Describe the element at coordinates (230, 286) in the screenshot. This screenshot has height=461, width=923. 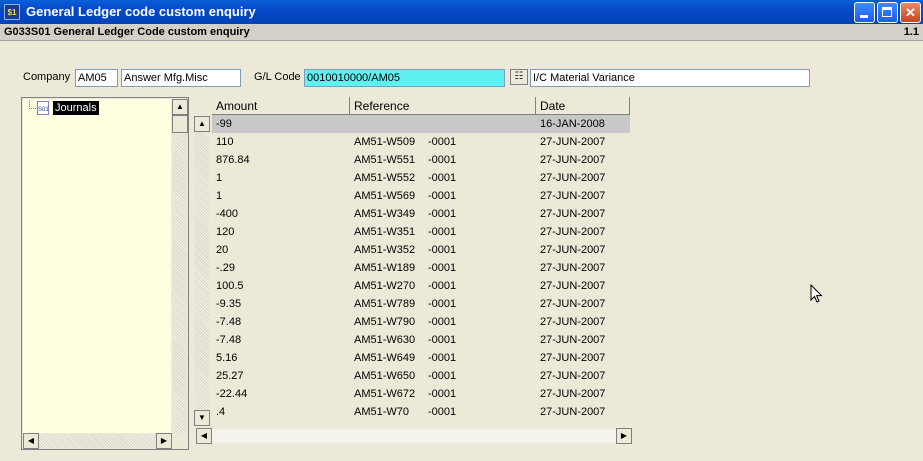
I see `cell-amount: 100.5` at that location.